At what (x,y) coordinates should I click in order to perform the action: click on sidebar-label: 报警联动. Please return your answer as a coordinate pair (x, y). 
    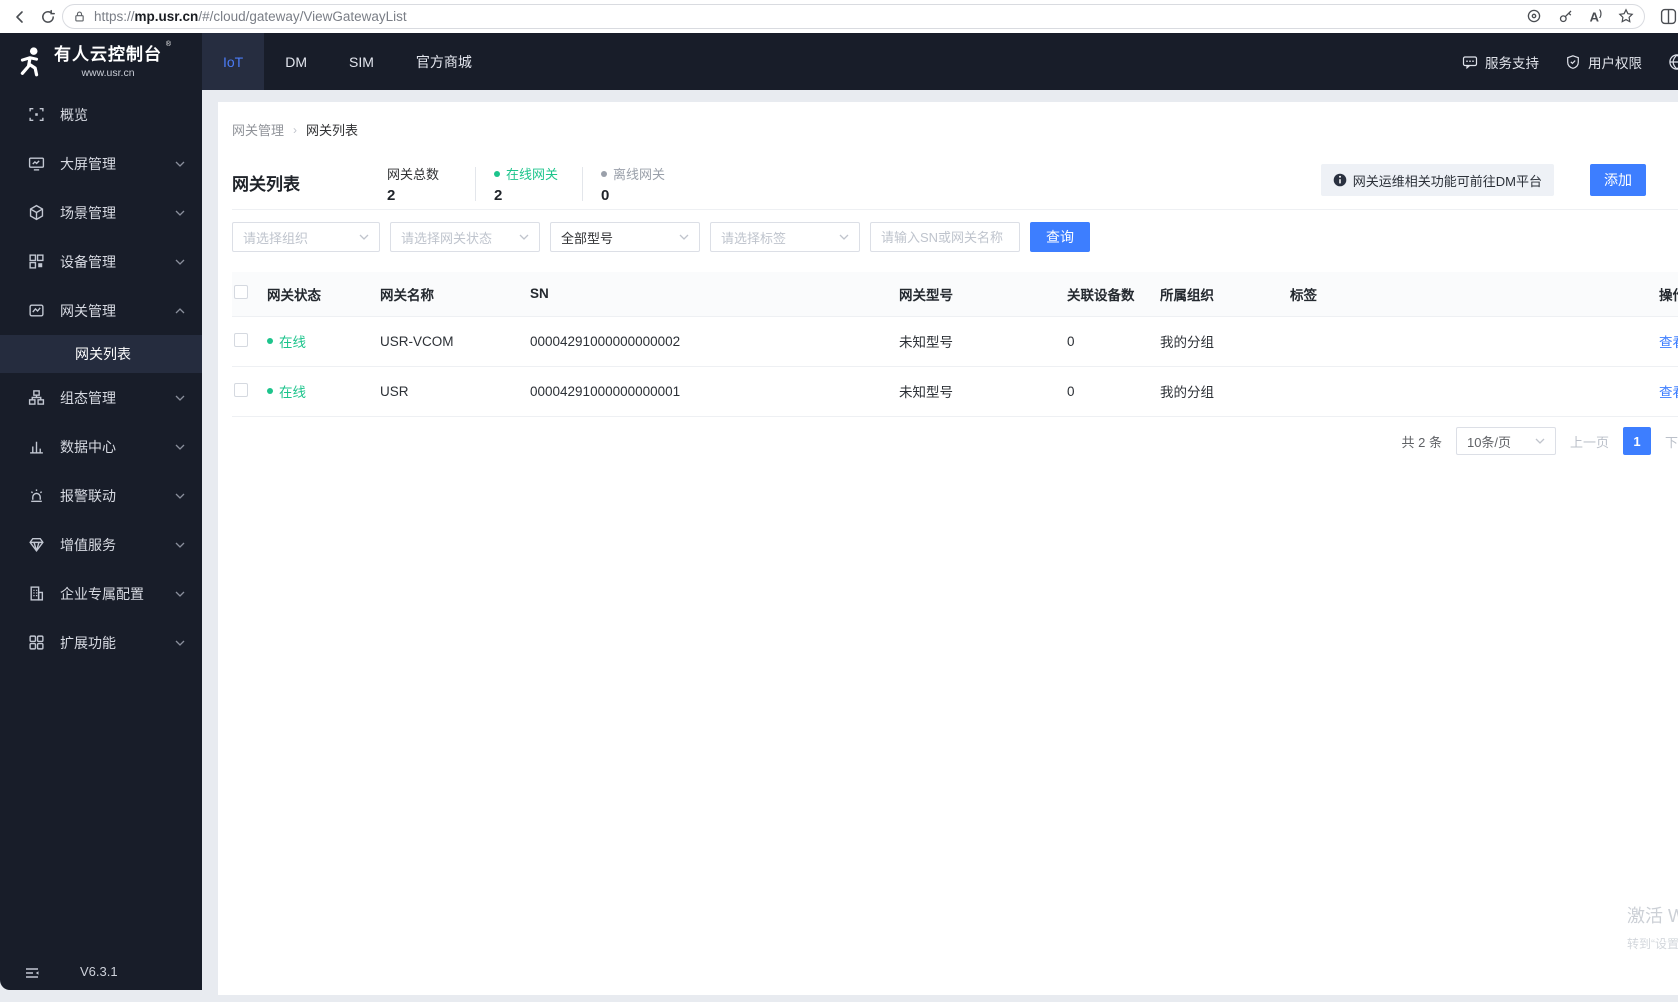
    Looking at the image, I should click on (88, 495).